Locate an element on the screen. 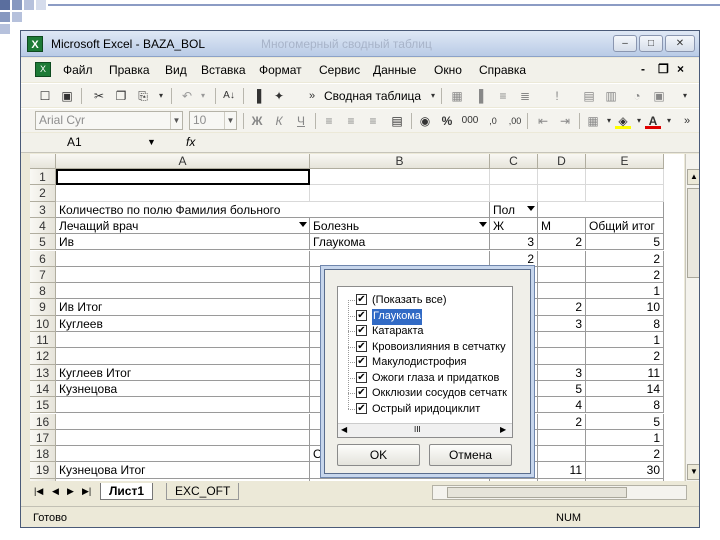 This screenshot has height=540, width=720. scroll-left-icon: ◀ is located at coordinates (344, 429).